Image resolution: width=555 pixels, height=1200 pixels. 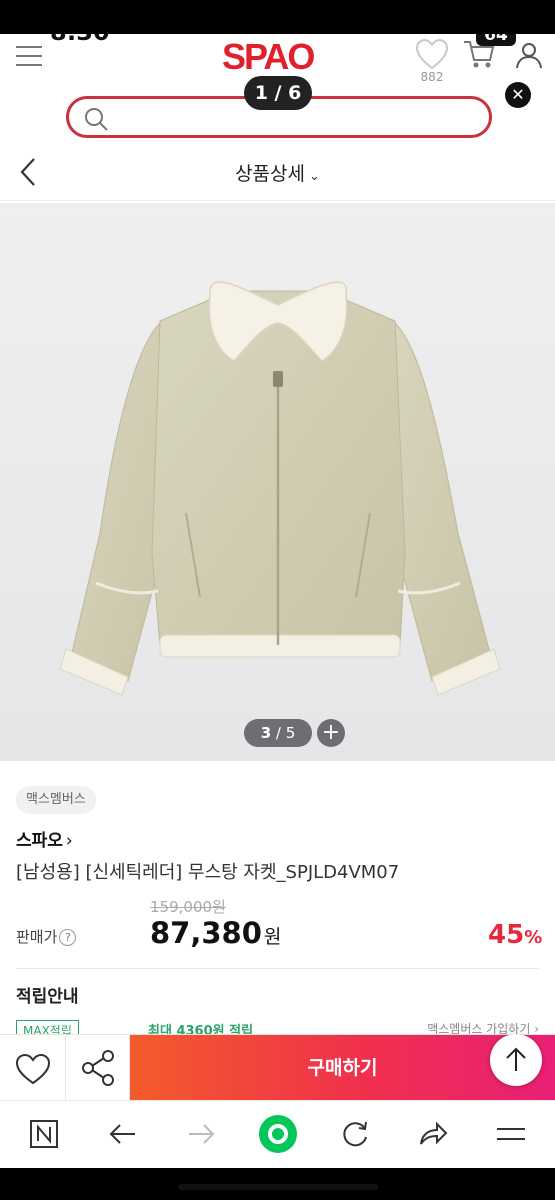 What do you see at coordinates (277, 17) in the screenshot?
I see `screenshot-top-edge` at bounding box center [277, 17].